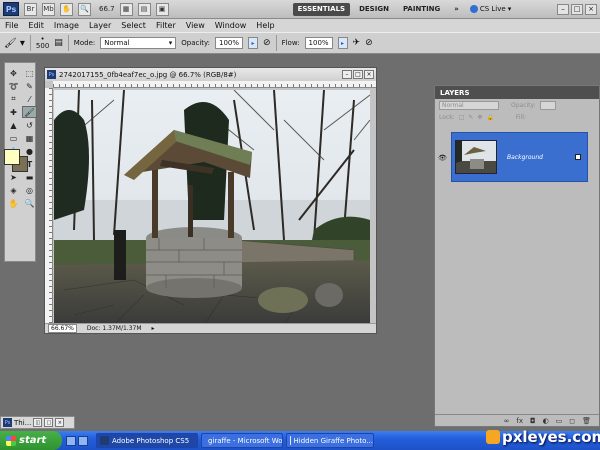 The image size is (600, 450). I want to click on menu-edit: Edit, so click(36, 25).